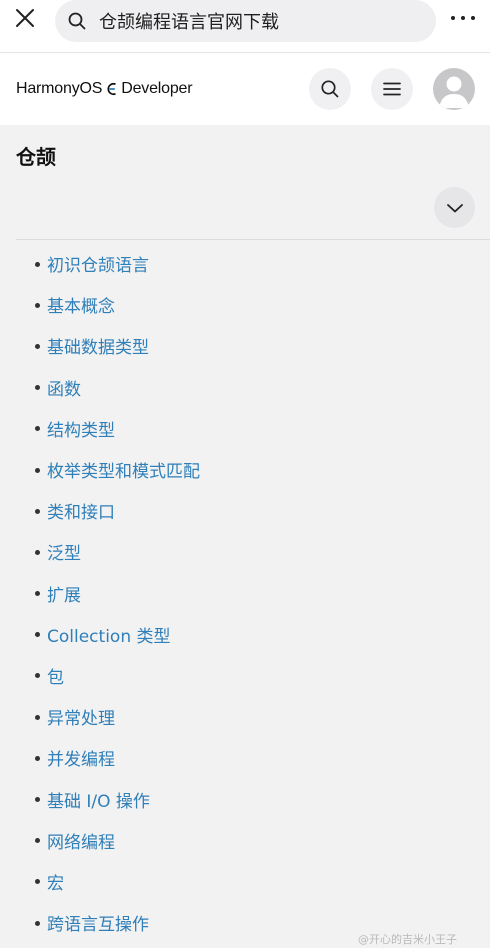  What do you see at coordinates (245, 757) in the screenshot?
I see `nav-item: 并发编程` at bounding box center [245, 757].